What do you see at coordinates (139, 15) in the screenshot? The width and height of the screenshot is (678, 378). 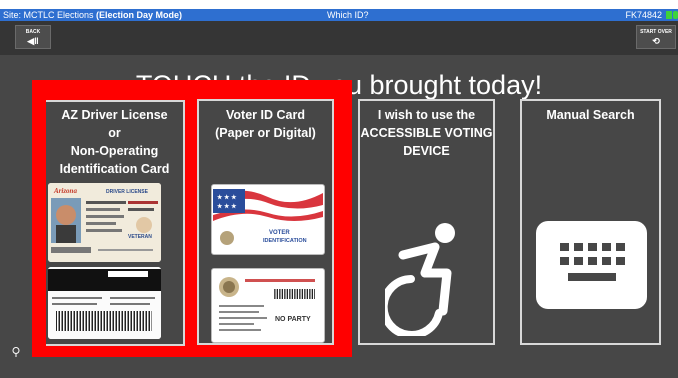 I see `election-mode: (Election Day Mode)` at bounding box center [139, 15].